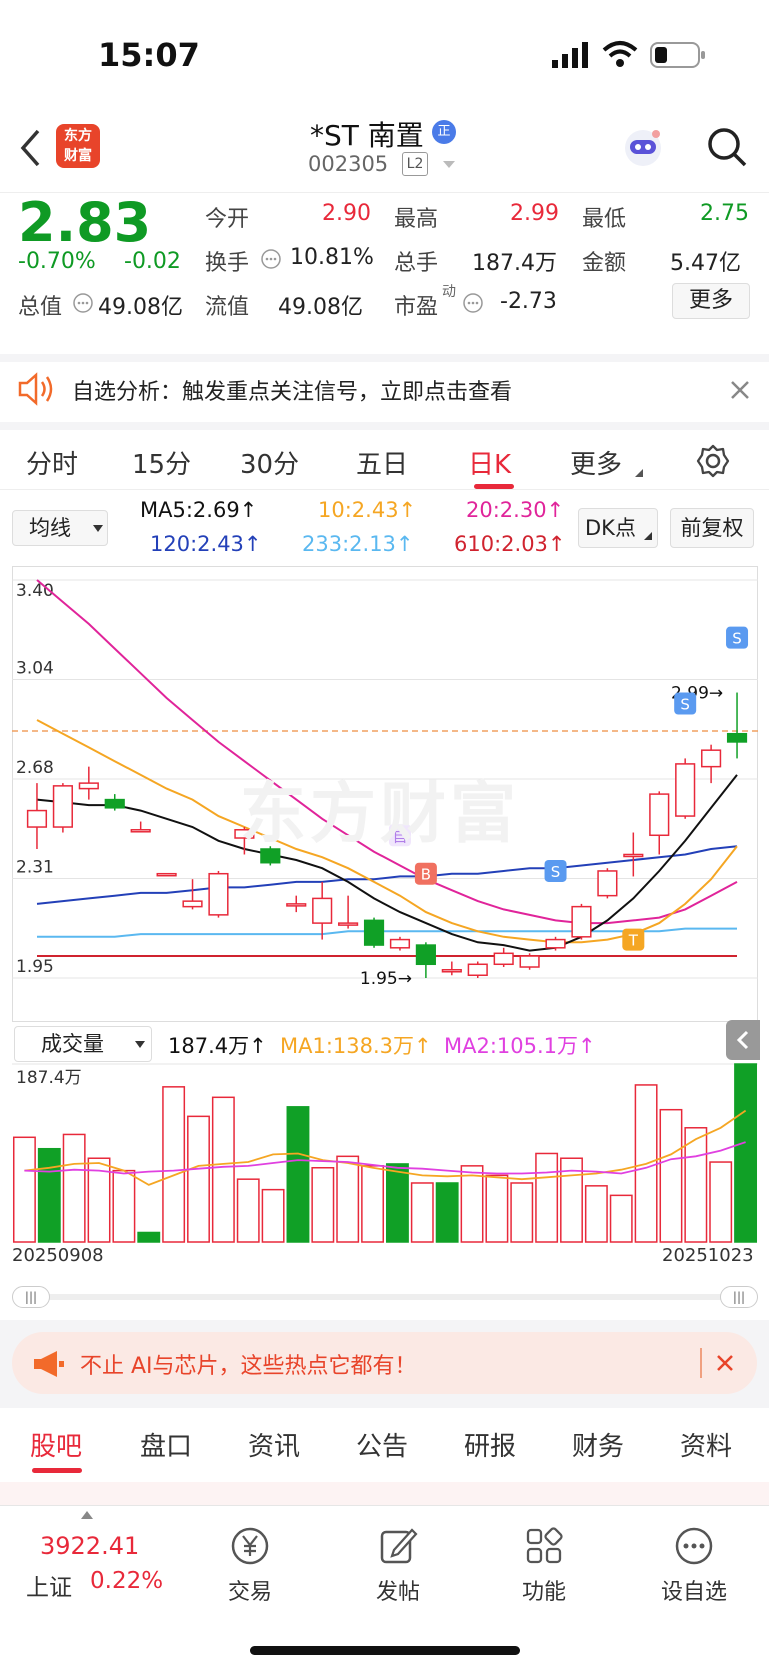 The image size is (769, 1665). Describe the element at coordinates (384, 385) in the screenshot. I see `watchlist-analysis-banner: 自选分析：触发重点关注信号，立即点击查看` at that location.